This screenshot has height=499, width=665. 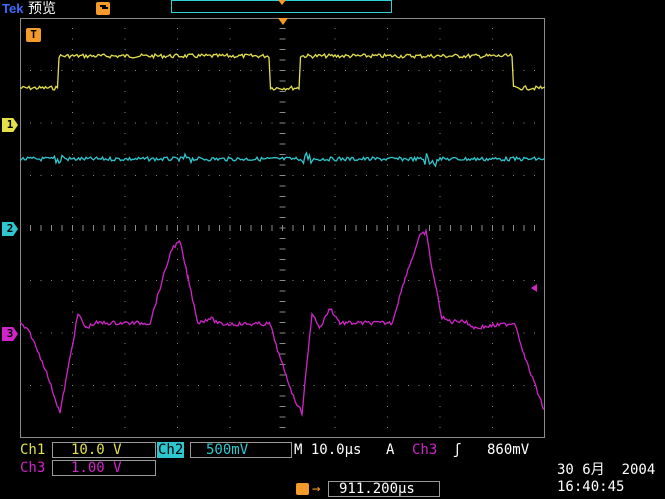 I want to click on date-readout: 30 6月 2004, so click(x=606, y=470).